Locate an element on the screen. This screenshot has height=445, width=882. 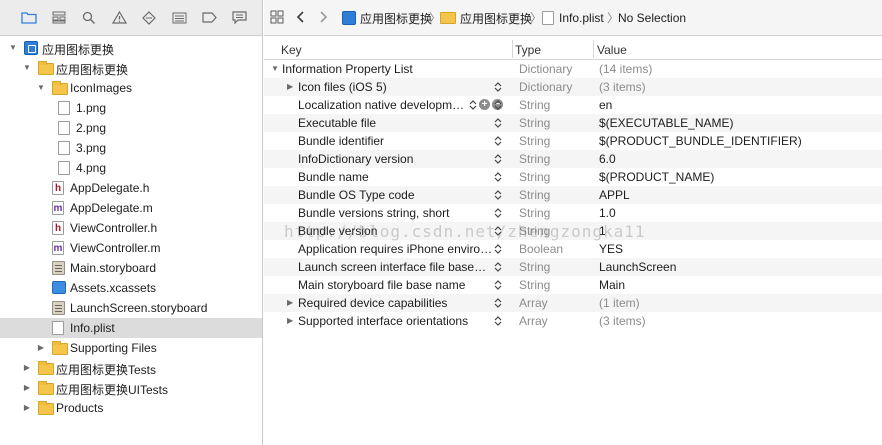
plist-row: Bundle OS Type code String APPL is located at coordinates (573, 195).